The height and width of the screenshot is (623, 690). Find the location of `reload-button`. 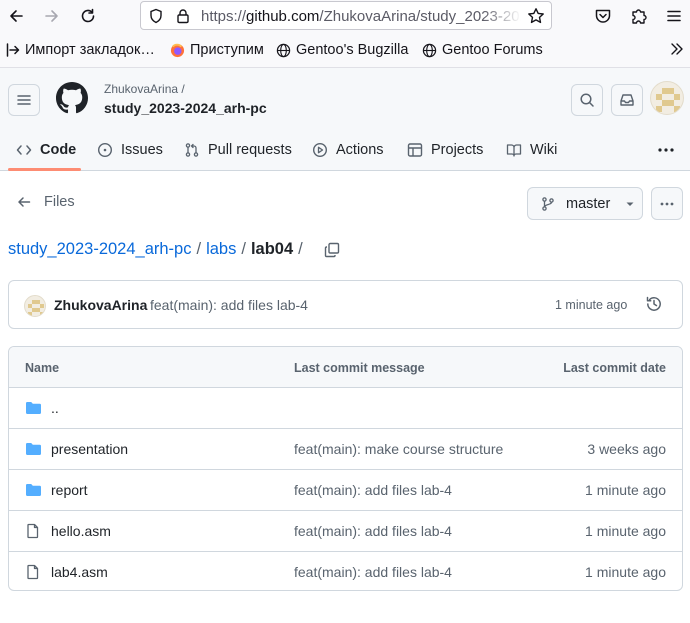

reload-button is located at coordinates (88, 16).